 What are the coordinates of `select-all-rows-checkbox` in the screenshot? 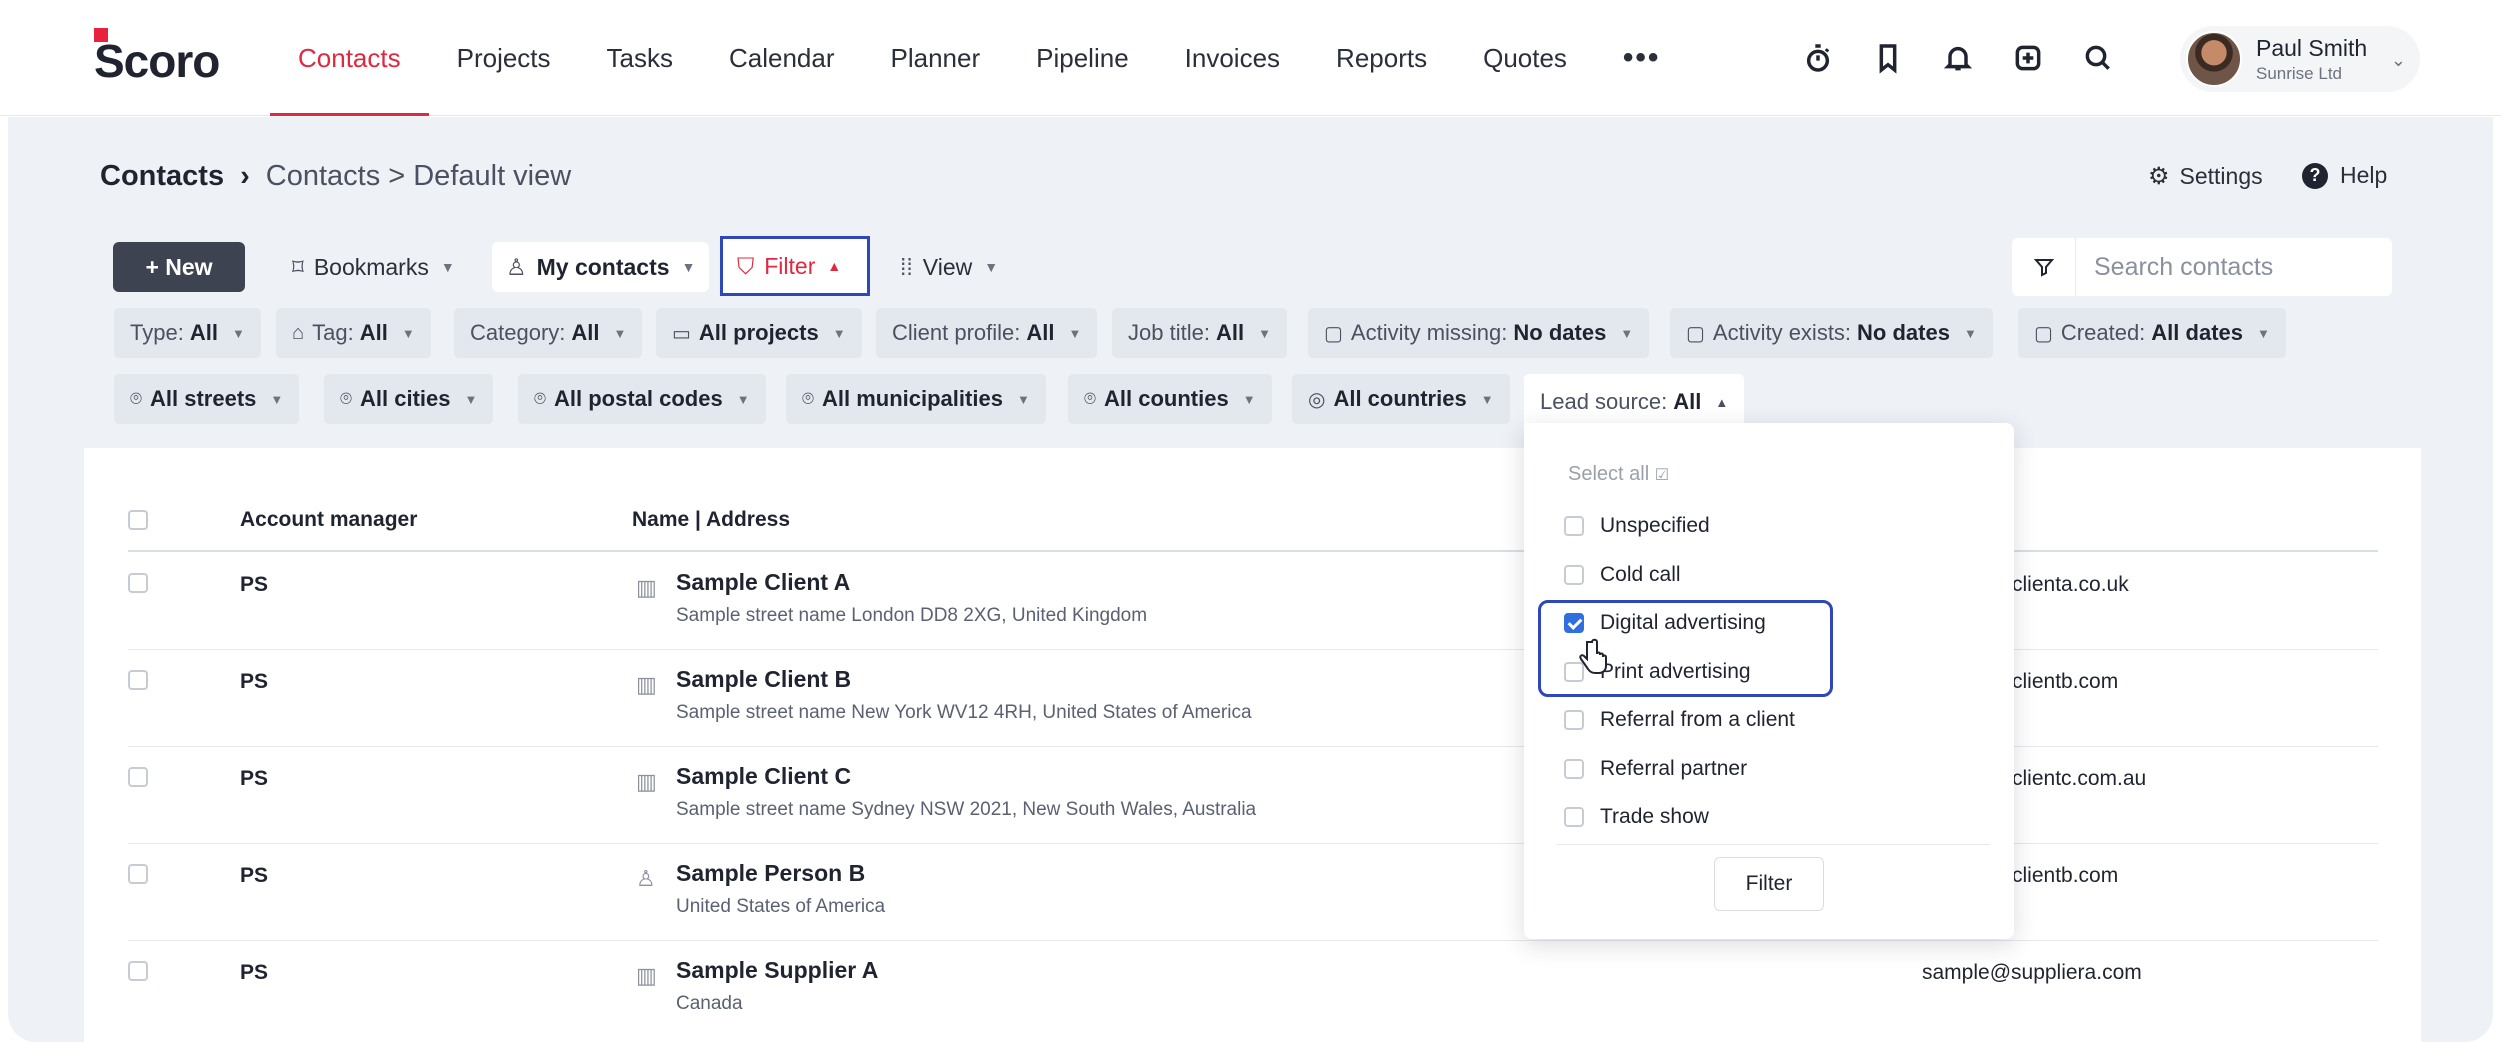 It's located at (138, 520).